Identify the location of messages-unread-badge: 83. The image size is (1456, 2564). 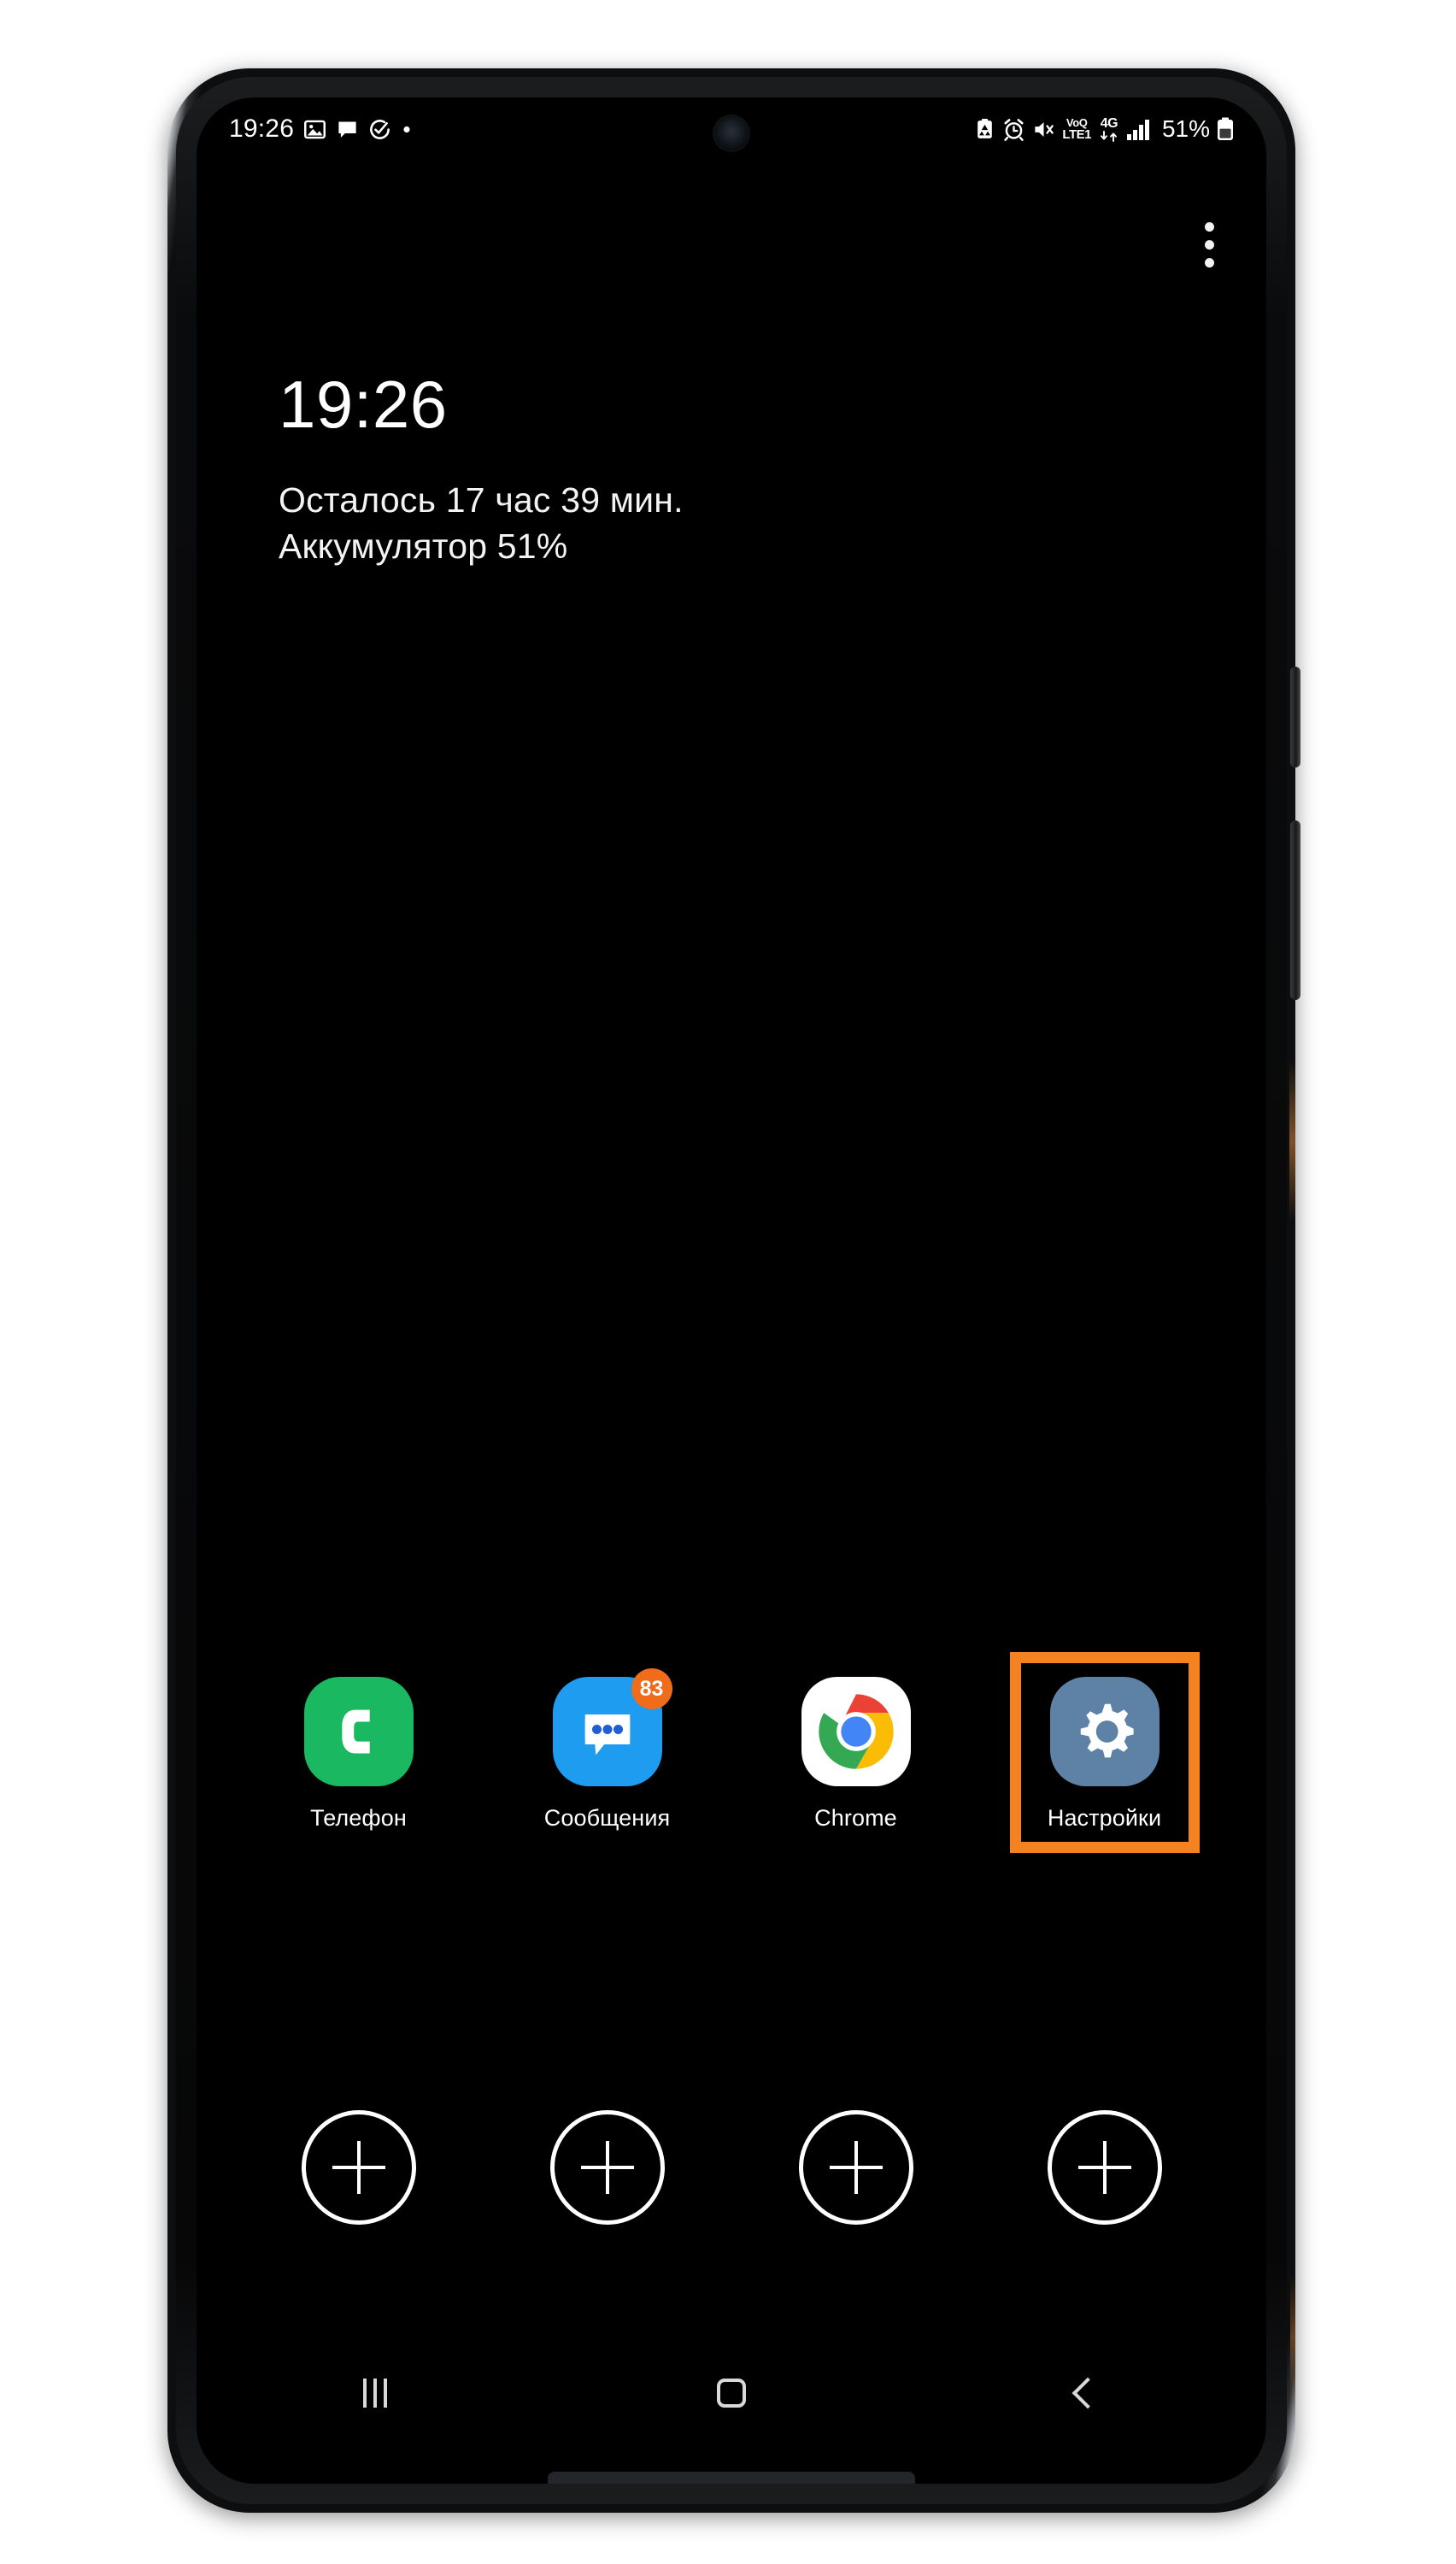
(651, 1688).